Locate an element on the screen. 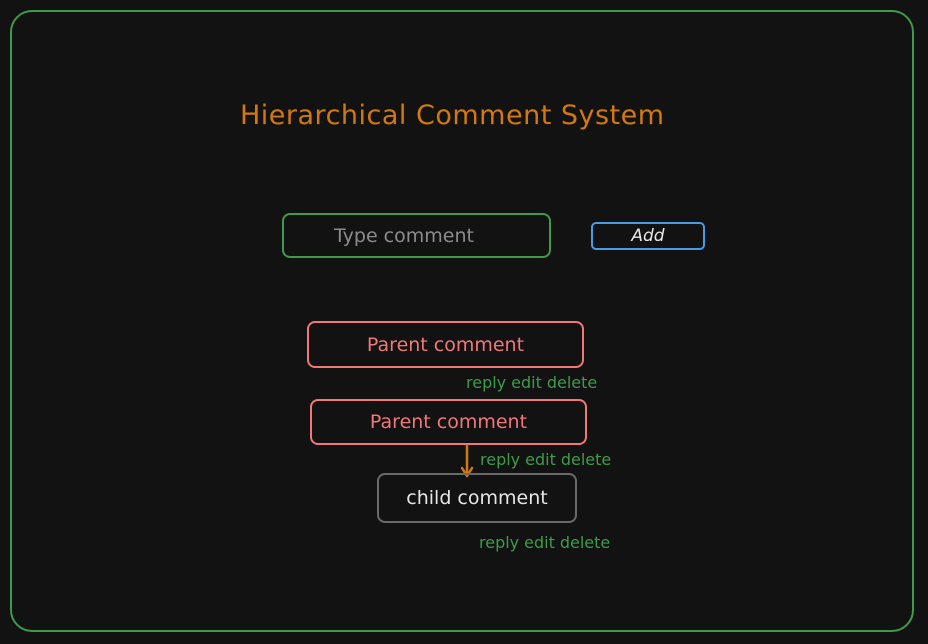  comment-card-parent-1: Parent comment is located at coordinates (445, 344).